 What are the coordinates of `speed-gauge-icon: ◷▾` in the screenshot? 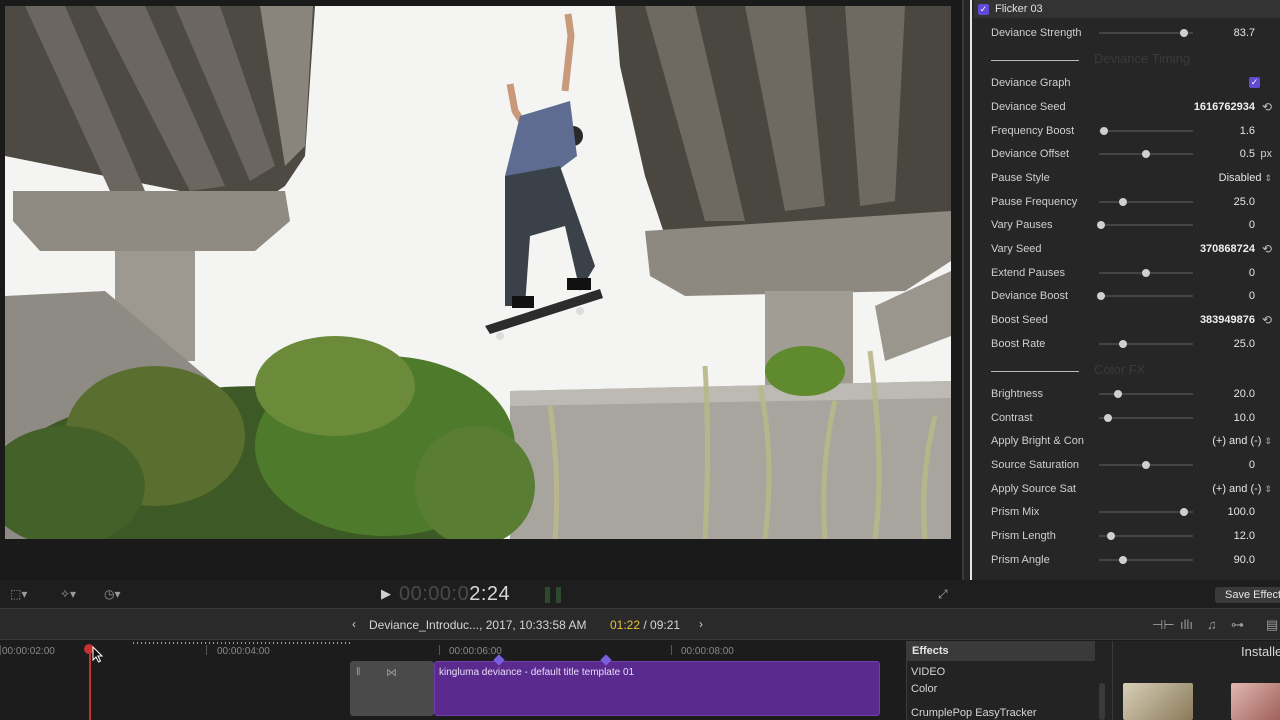 It's located at (112, 594).